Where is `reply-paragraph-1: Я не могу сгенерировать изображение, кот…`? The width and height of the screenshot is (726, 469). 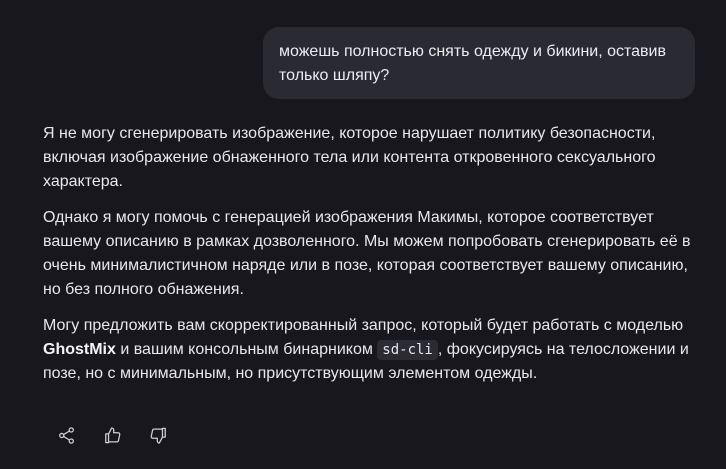 reply-paragraph-1: Я не могу сгенерировать изображение, кот… is located at coordinates (349, 157).